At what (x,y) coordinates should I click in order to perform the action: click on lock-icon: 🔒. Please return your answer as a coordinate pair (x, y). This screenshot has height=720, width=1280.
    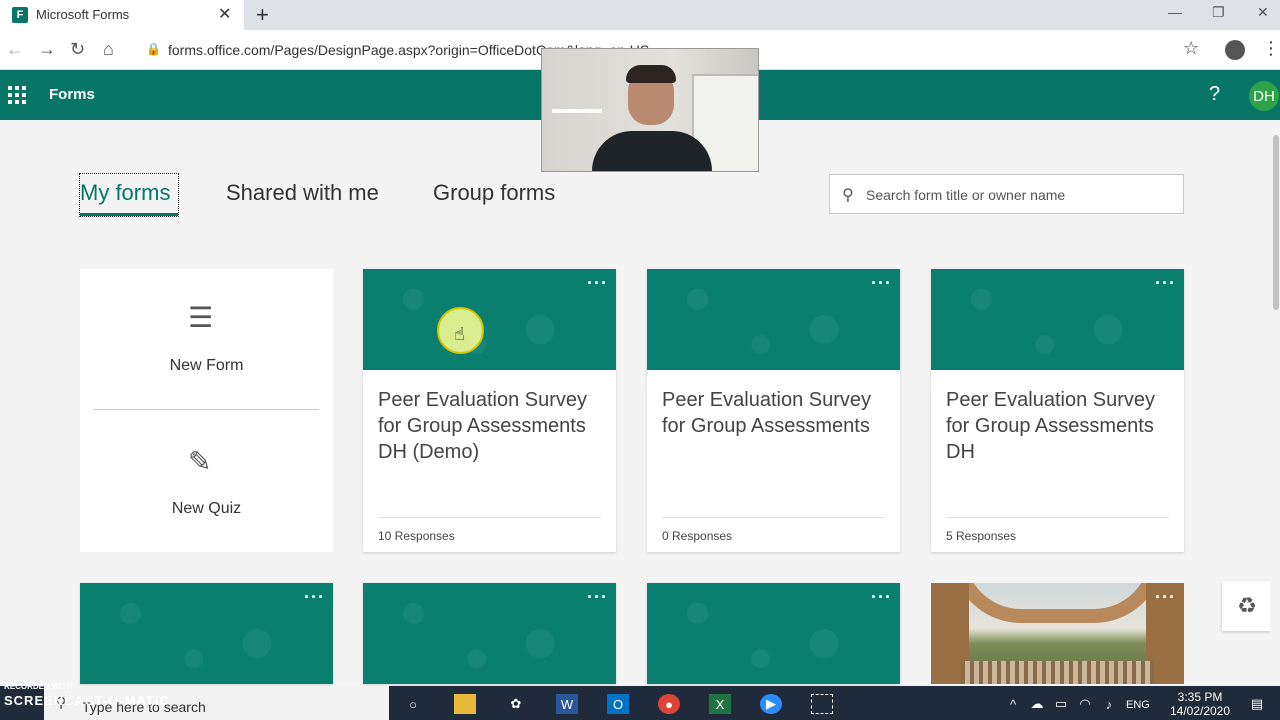
    Looking at the image, I should click on (153, 49).